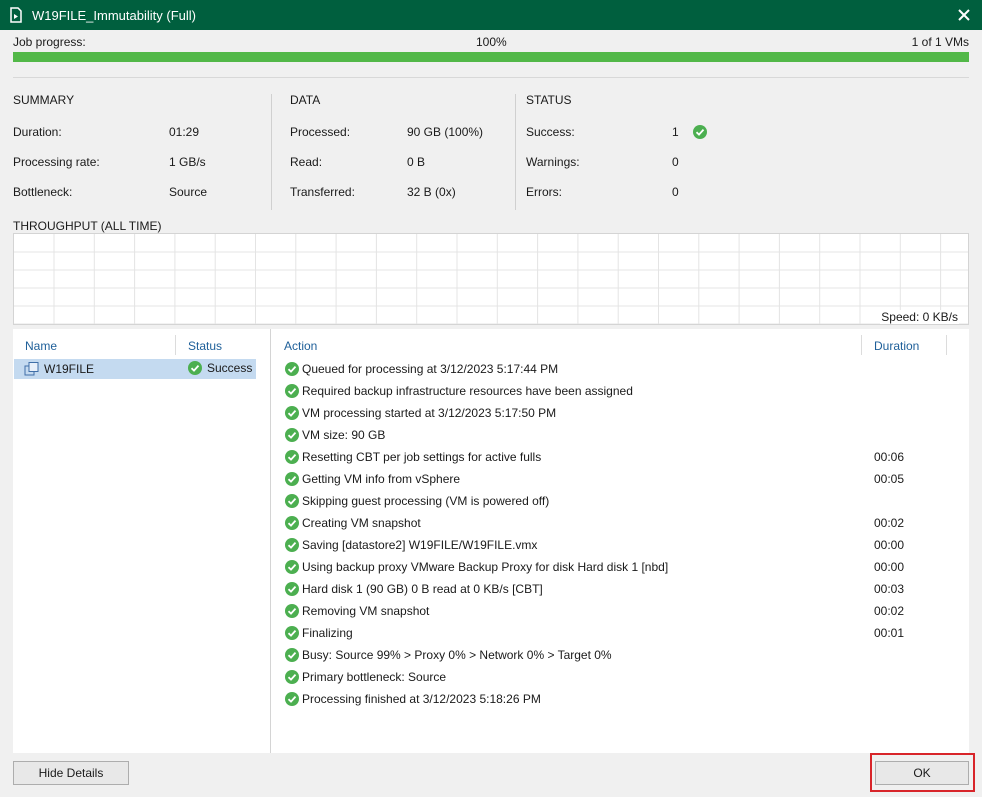 The image size is (982, 797). I want to click on action-log-row: Getting VM info from vSphere 00:05, so click(620, 479).